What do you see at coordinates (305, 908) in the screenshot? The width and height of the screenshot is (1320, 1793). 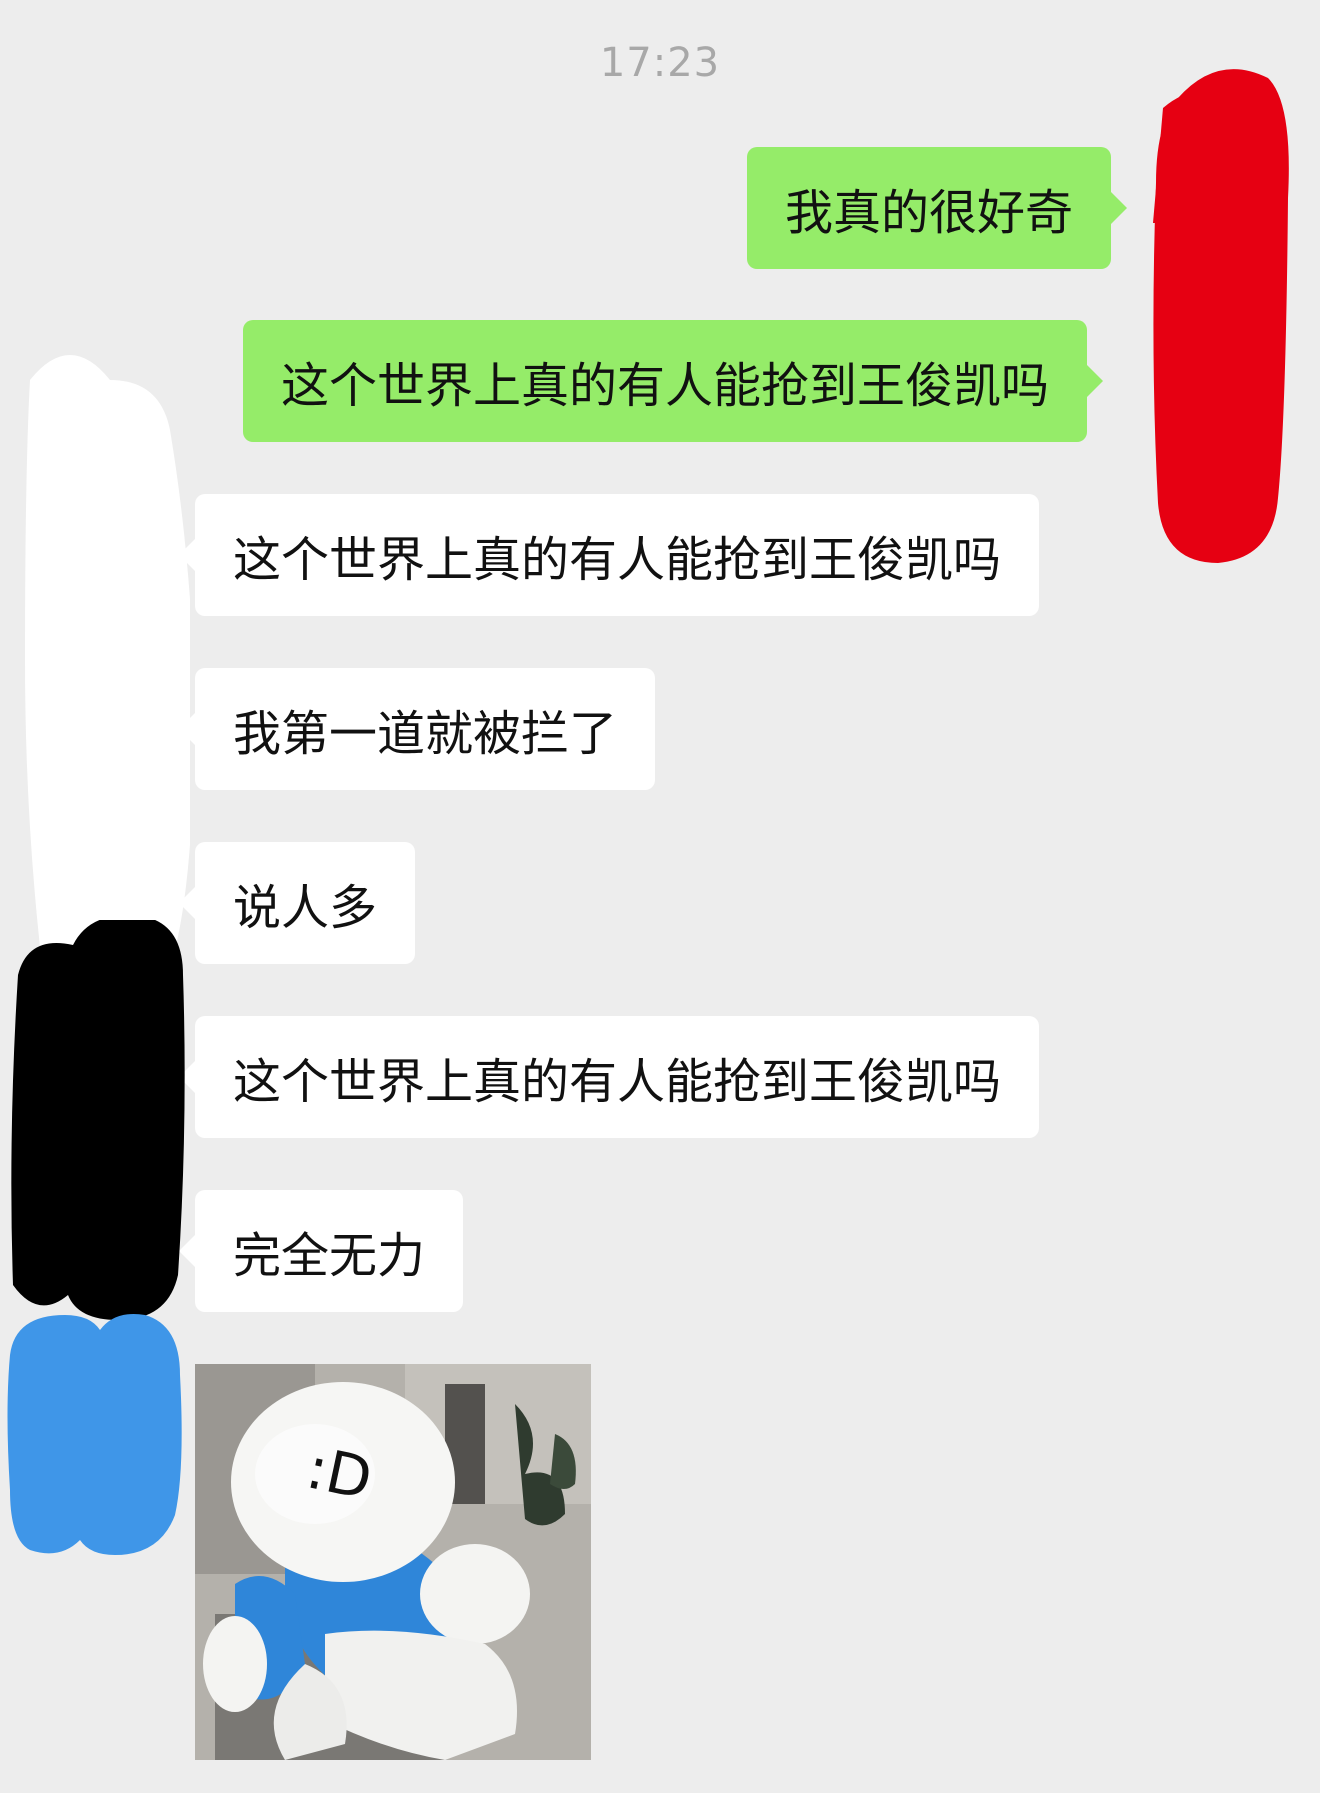 I see `message-text: 说人多` at bounding box center [305, 908].